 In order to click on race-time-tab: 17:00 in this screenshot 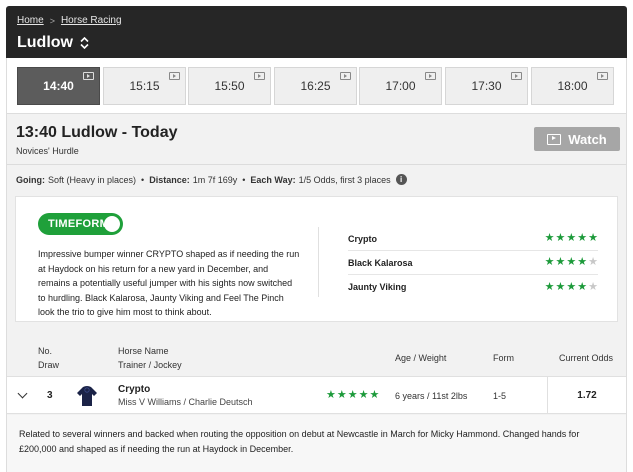, I will do `click(400, 86)`.